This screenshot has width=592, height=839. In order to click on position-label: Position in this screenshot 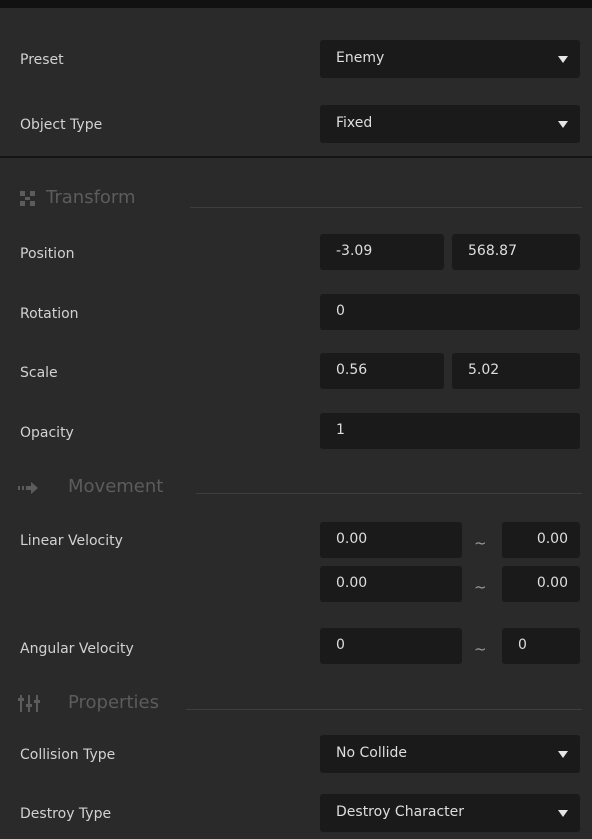, I will do `click(47, 254)`.